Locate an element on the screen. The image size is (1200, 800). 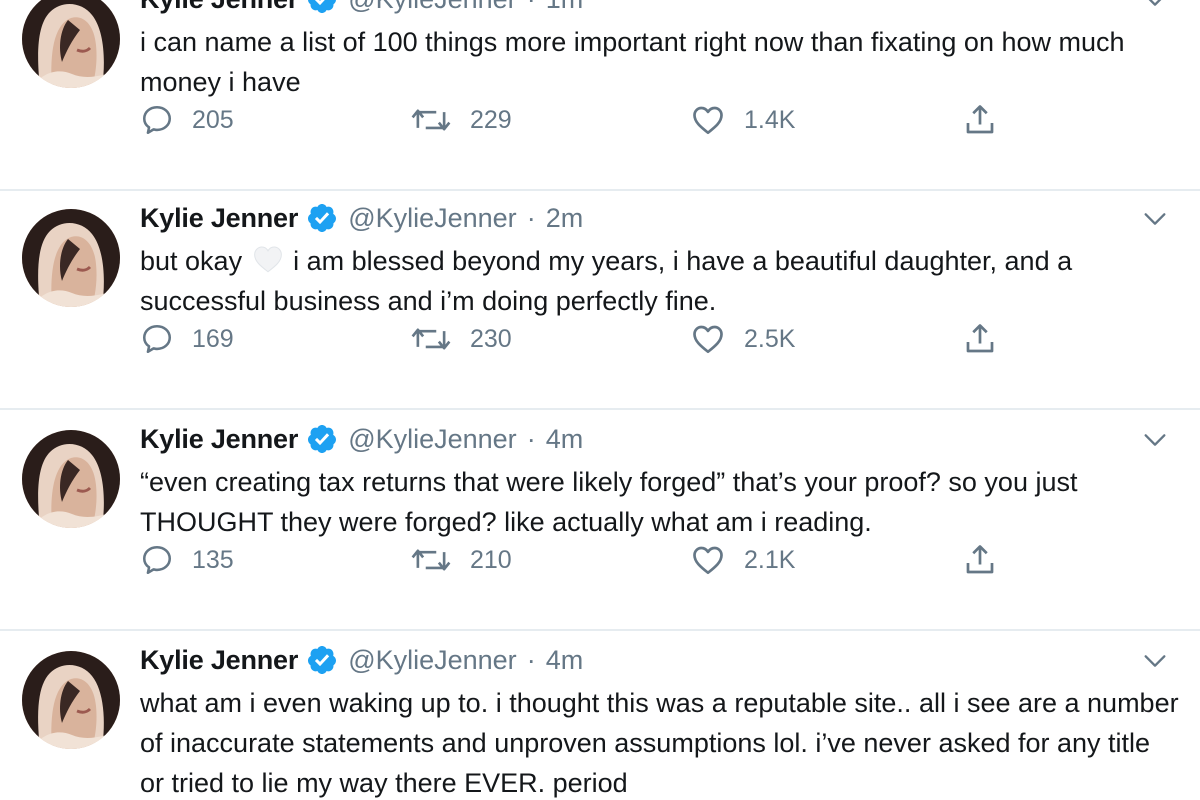
reply-button: 205 is located at coordinates (187, 120).